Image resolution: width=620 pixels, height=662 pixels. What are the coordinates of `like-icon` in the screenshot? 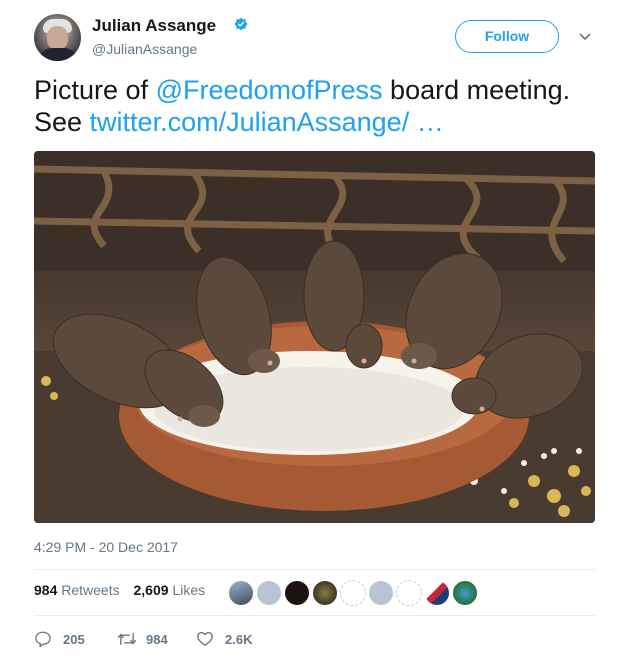 It's located at (205, 639).